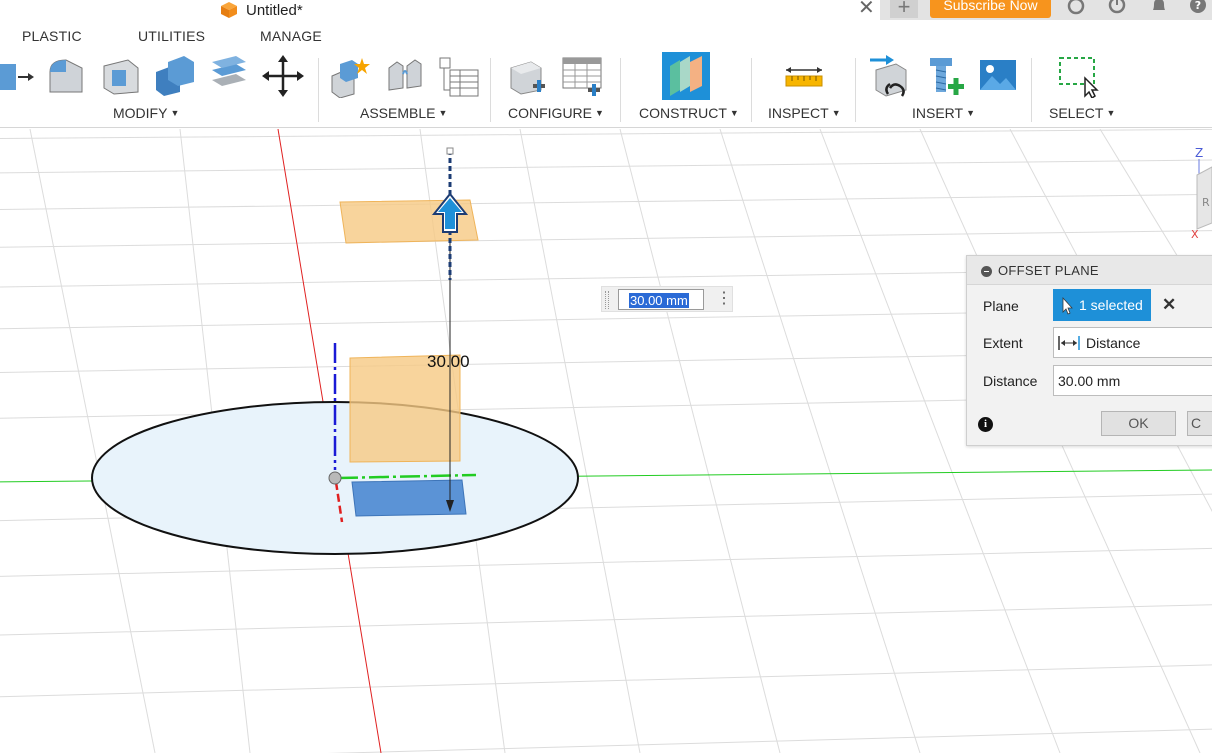 The height and width of the screenshot is (753, 1212). I want to click on new-tab-button: +, so click(904, 9).